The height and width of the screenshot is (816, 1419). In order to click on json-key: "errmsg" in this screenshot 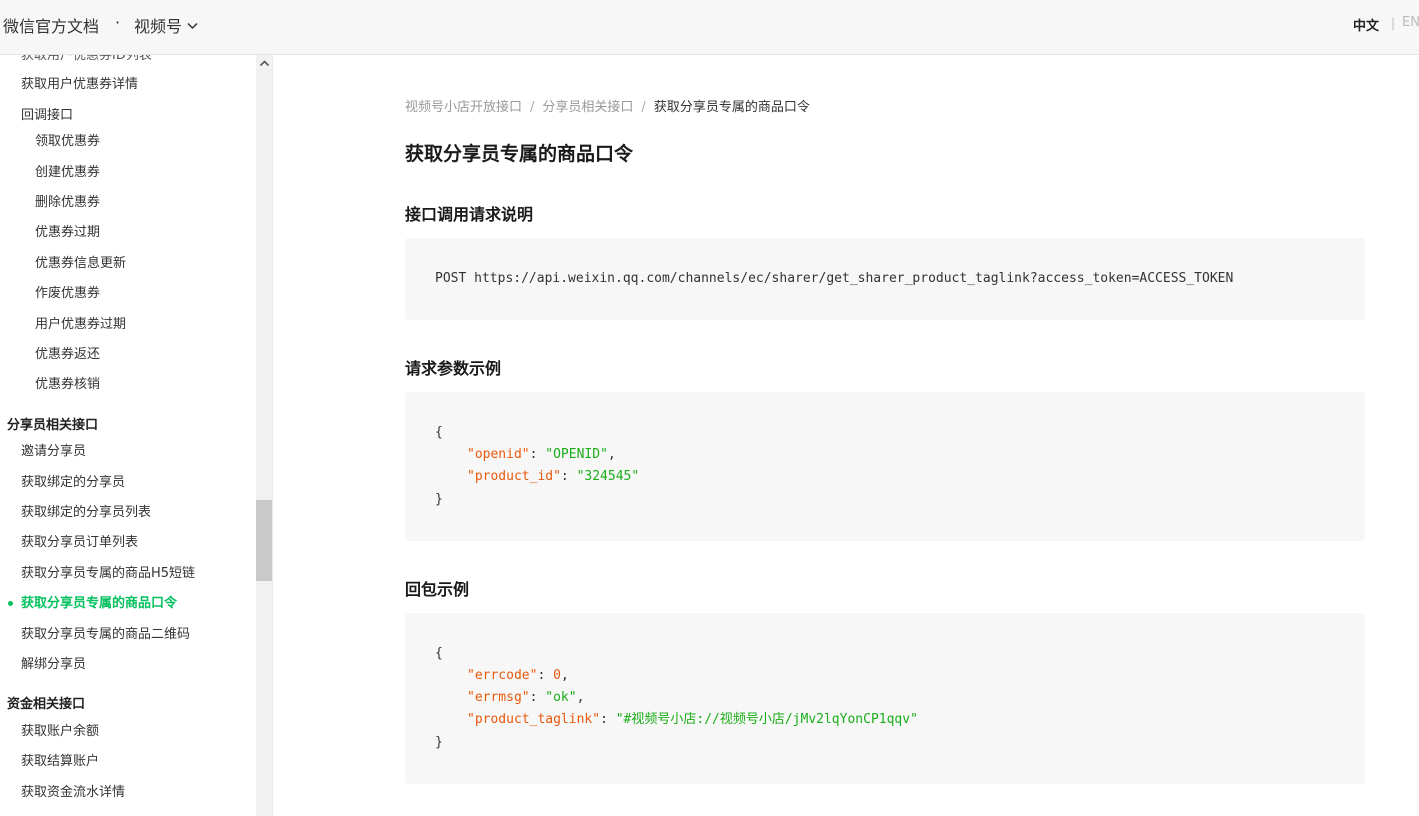, I will do `click(498, 697)`.